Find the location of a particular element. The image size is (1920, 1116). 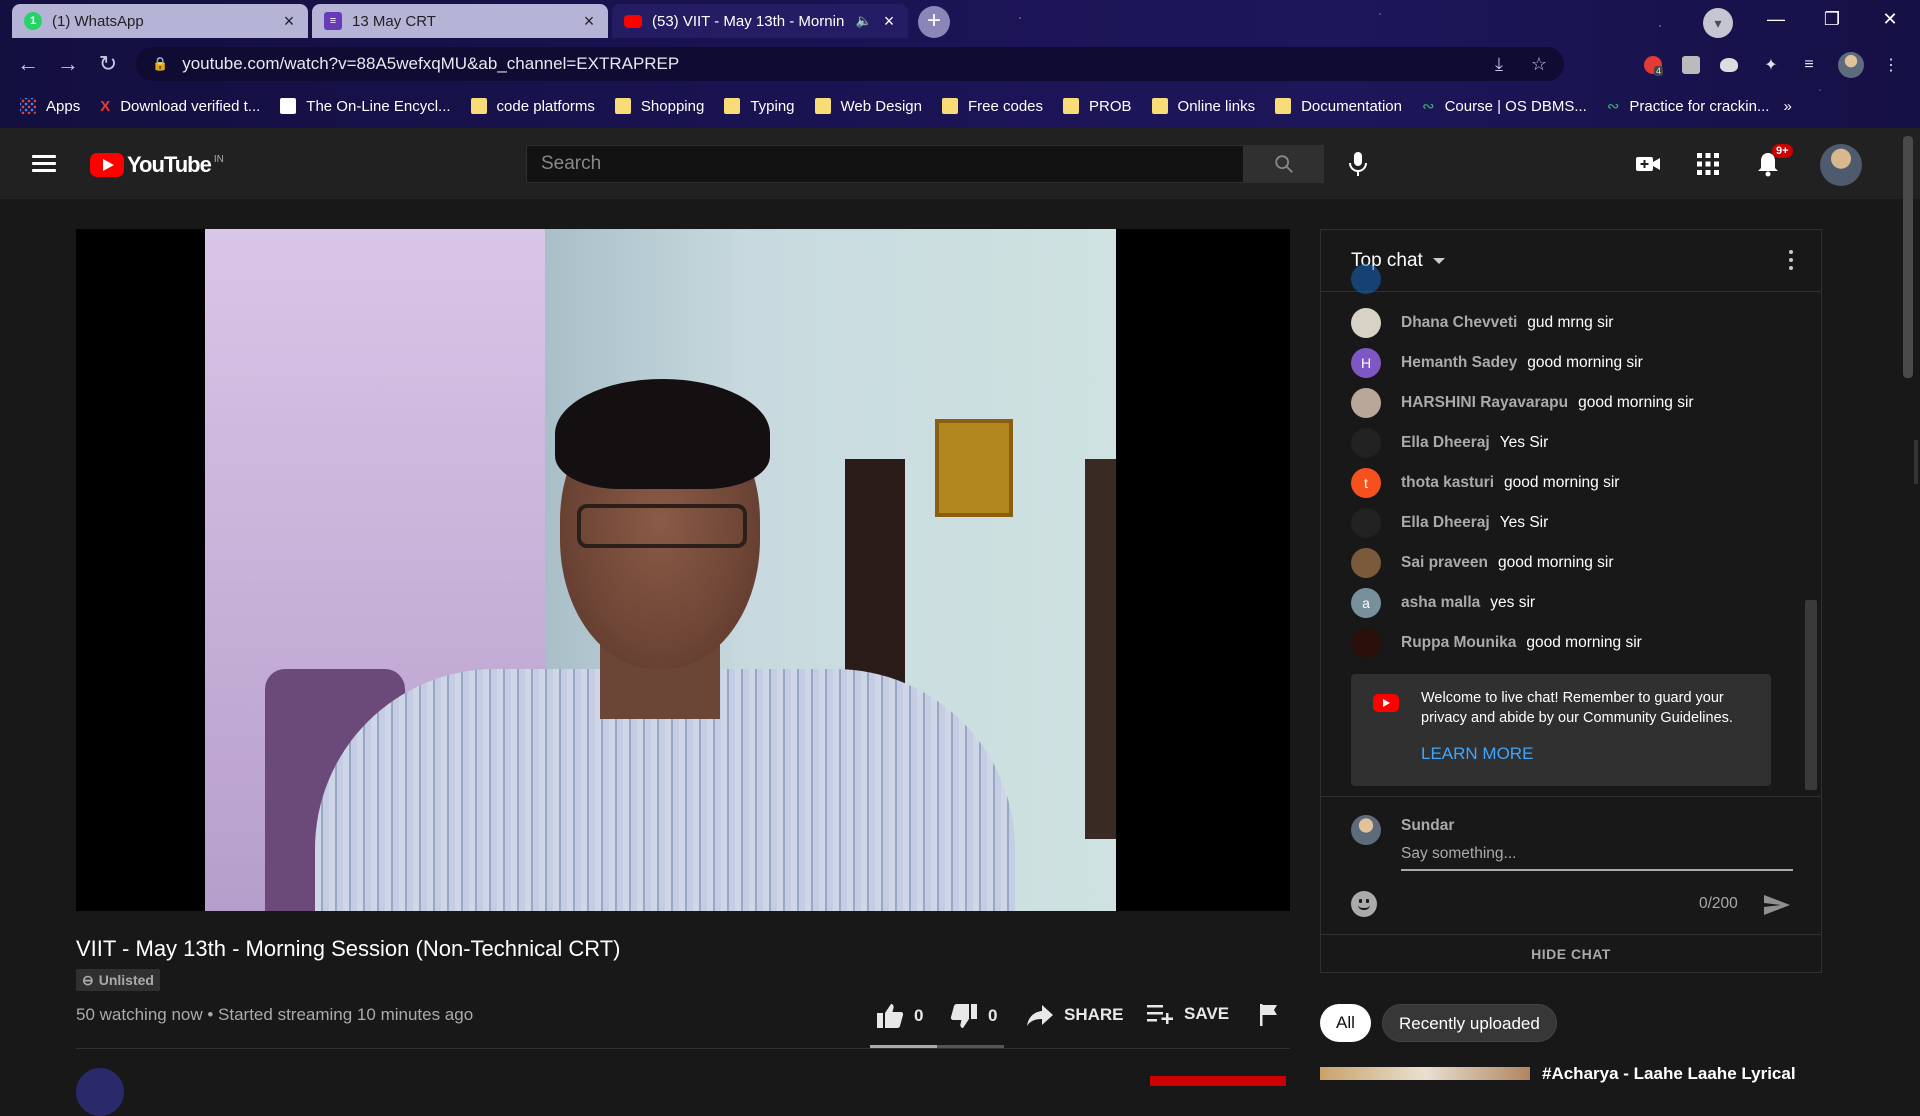

recommendation-thumbnail is located at coordinates (1425, 1073).